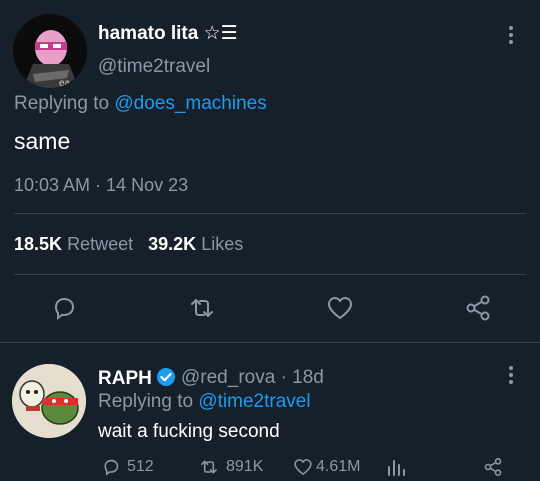 This screenshot has width=540, height=481. I want to click on verified-icon, so click(166, 380).